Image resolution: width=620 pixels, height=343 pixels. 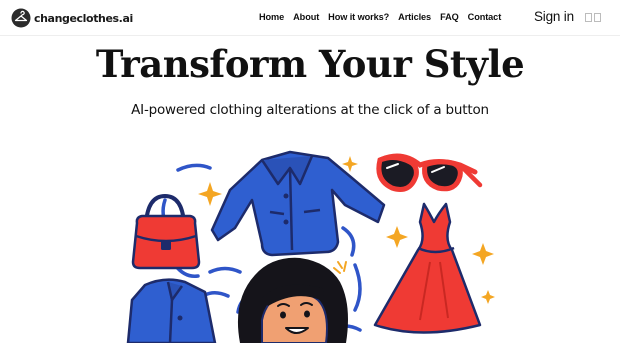 I want to click on jacket-icon, so click(x=298, y=203).